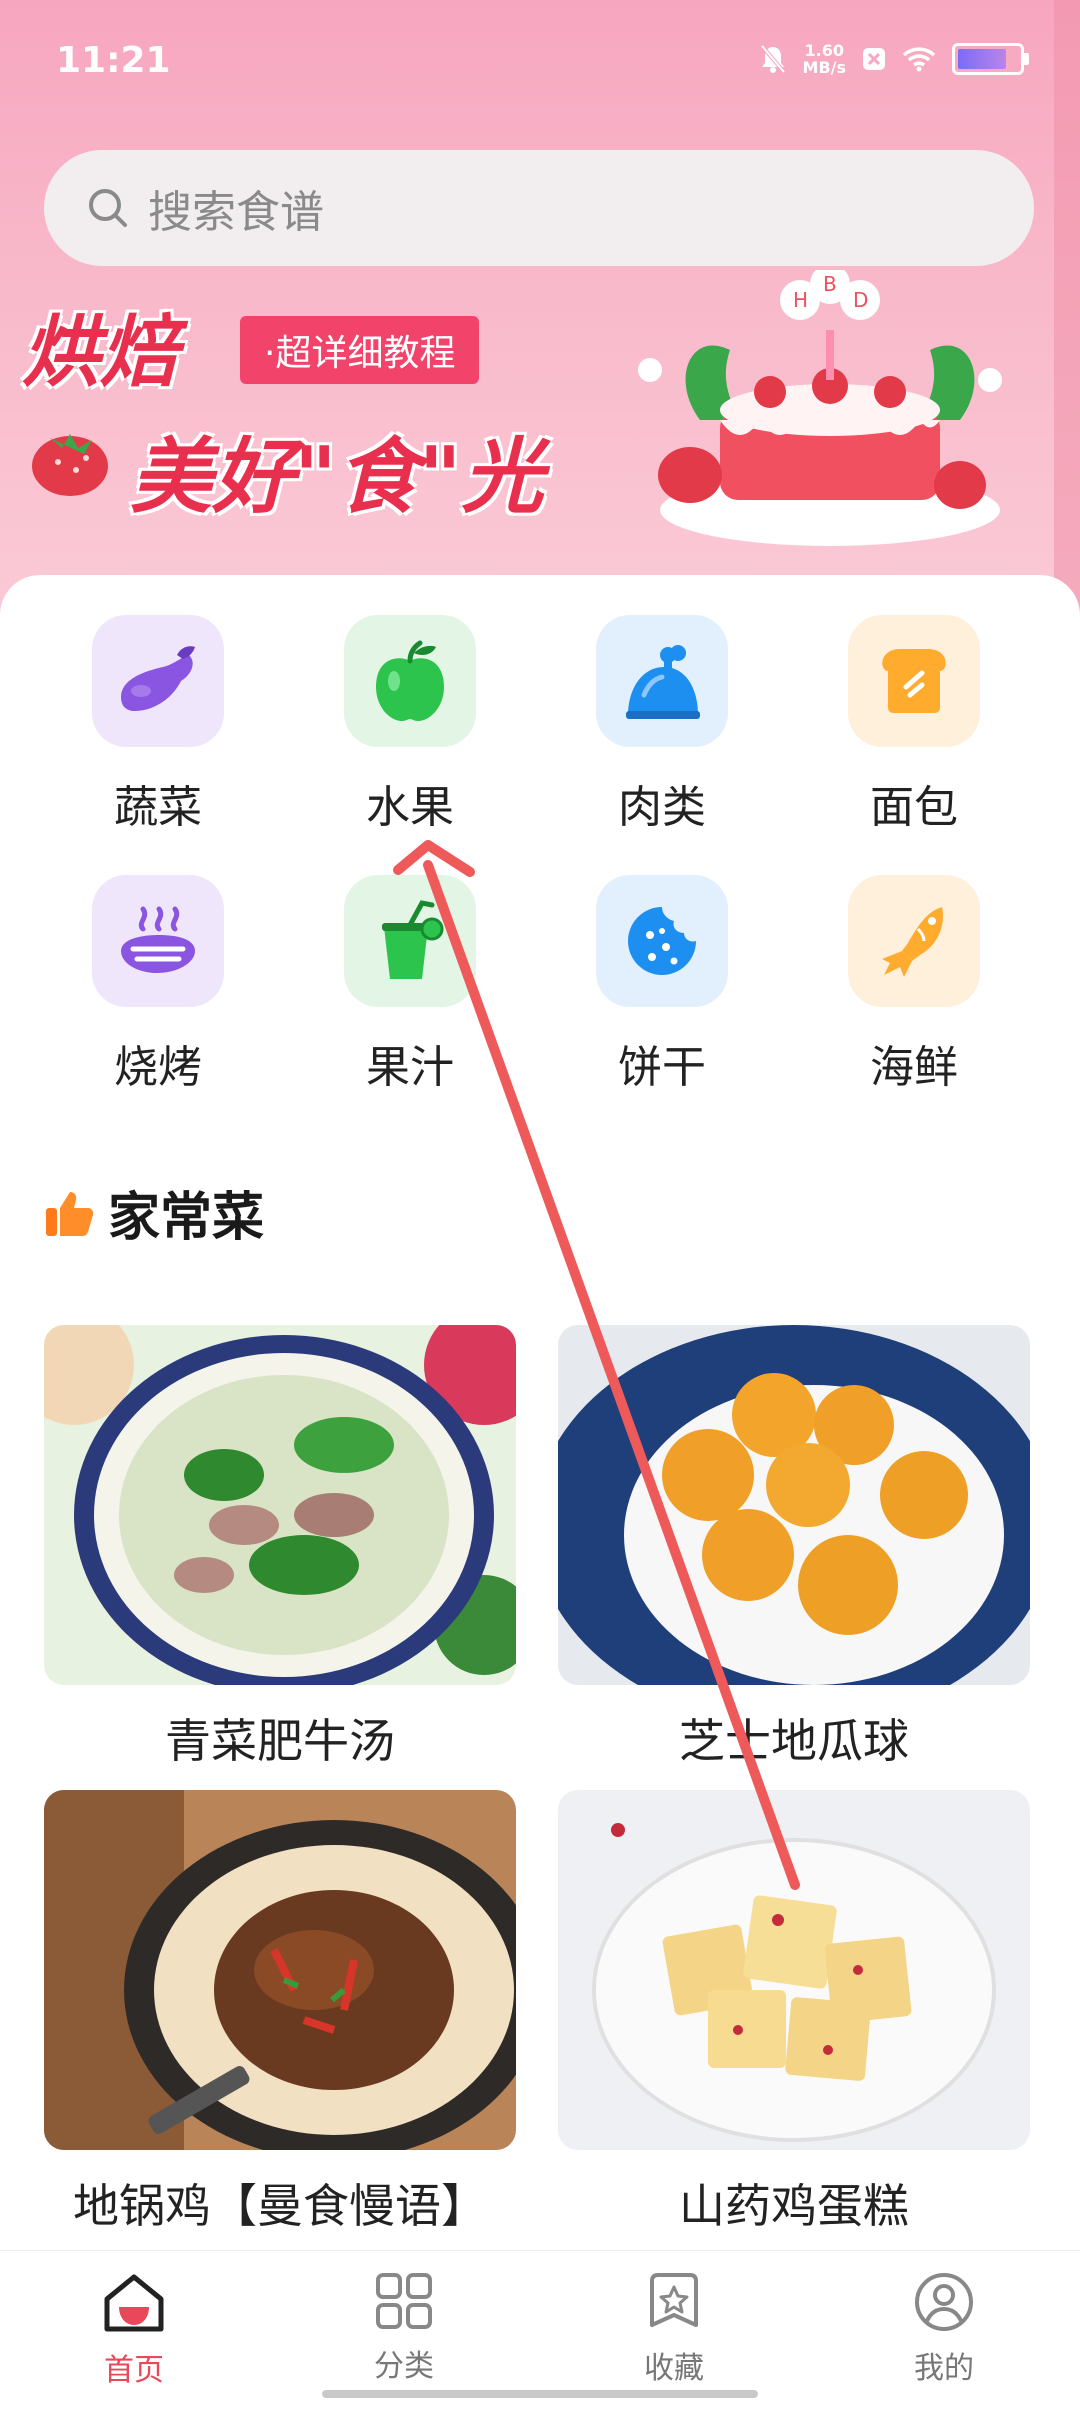 This screenshot has width=1080, height=2409. I want to click on tab-categories: 分类, so click(404, 2328).